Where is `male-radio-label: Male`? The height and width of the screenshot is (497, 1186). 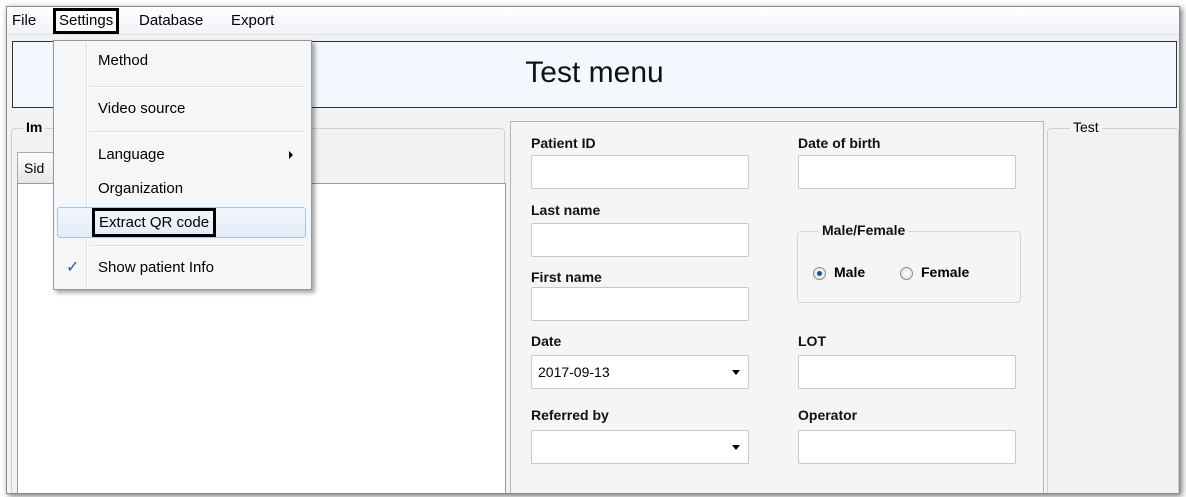 male-radio-label: Male is located at coordinates (849, 272).